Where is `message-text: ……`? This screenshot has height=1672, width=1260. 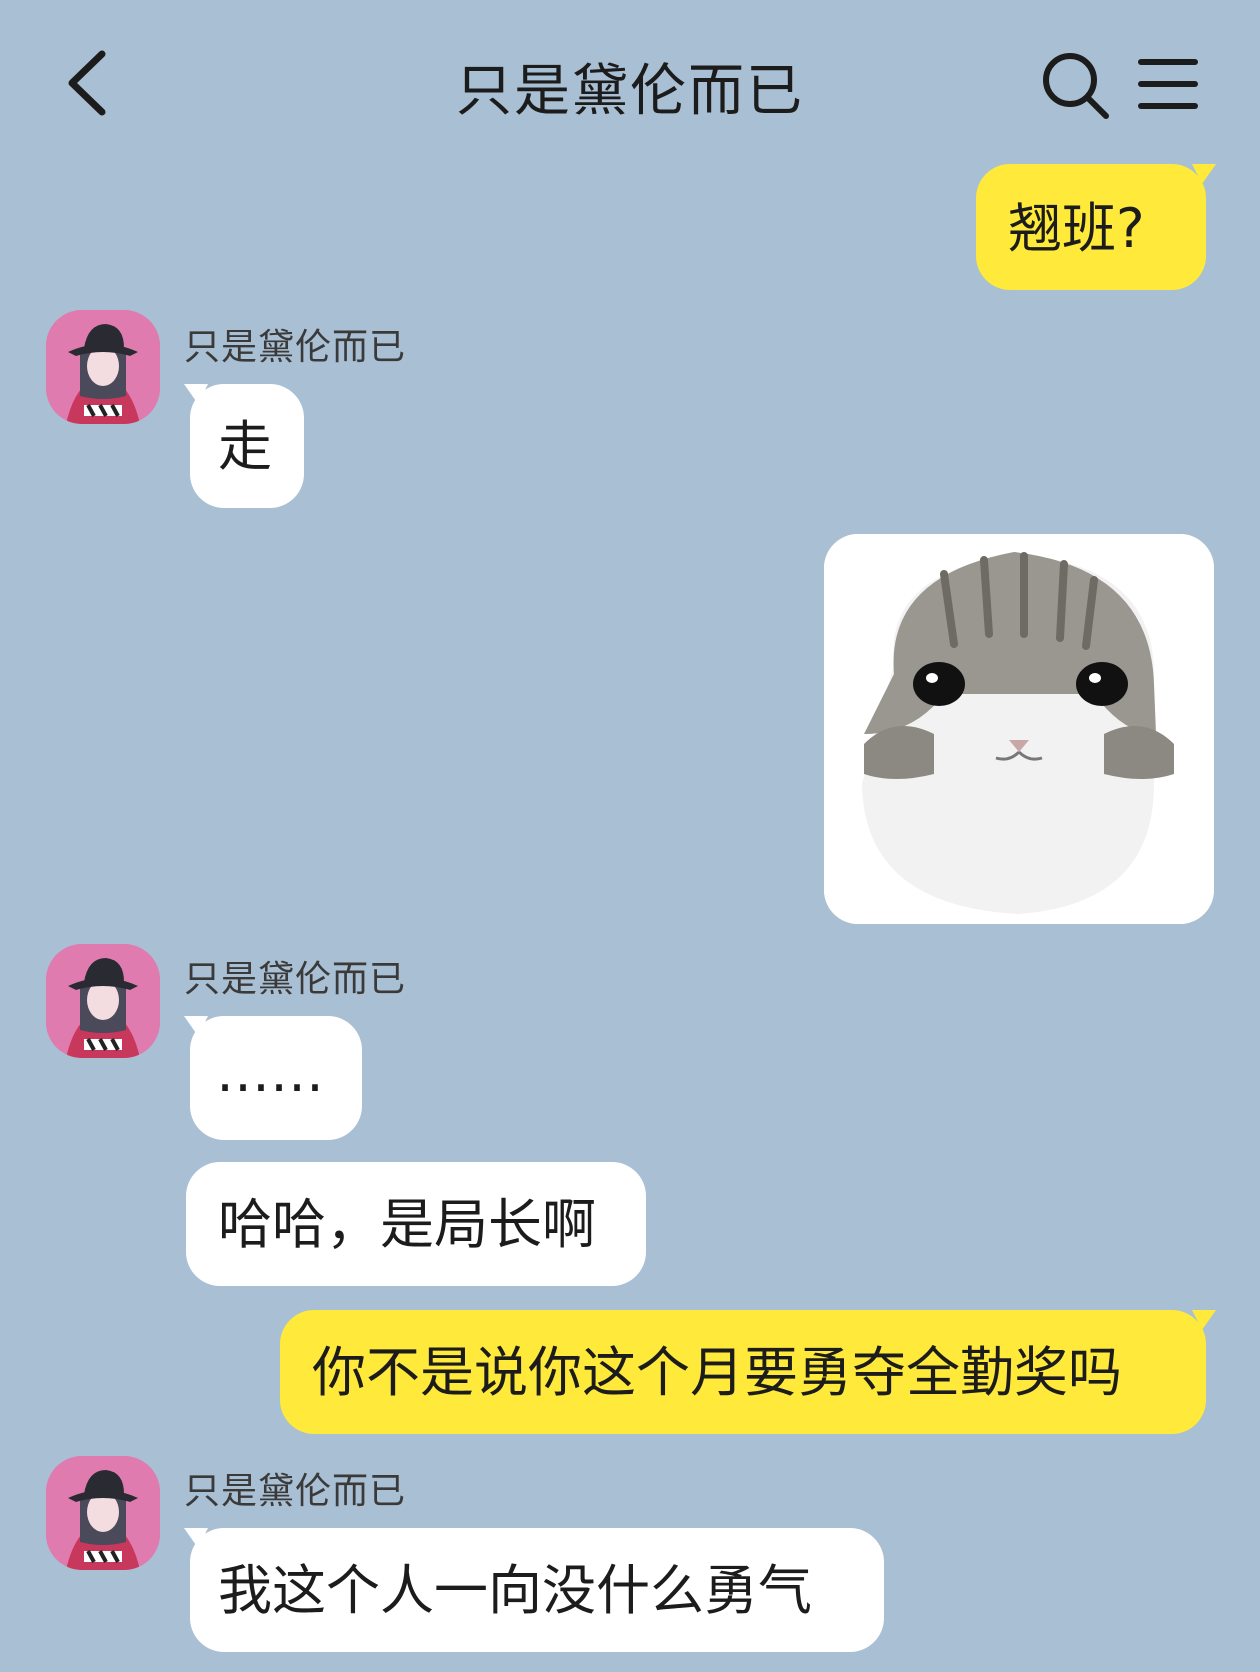 message-text: …… is located at coordinates (270, 1072).